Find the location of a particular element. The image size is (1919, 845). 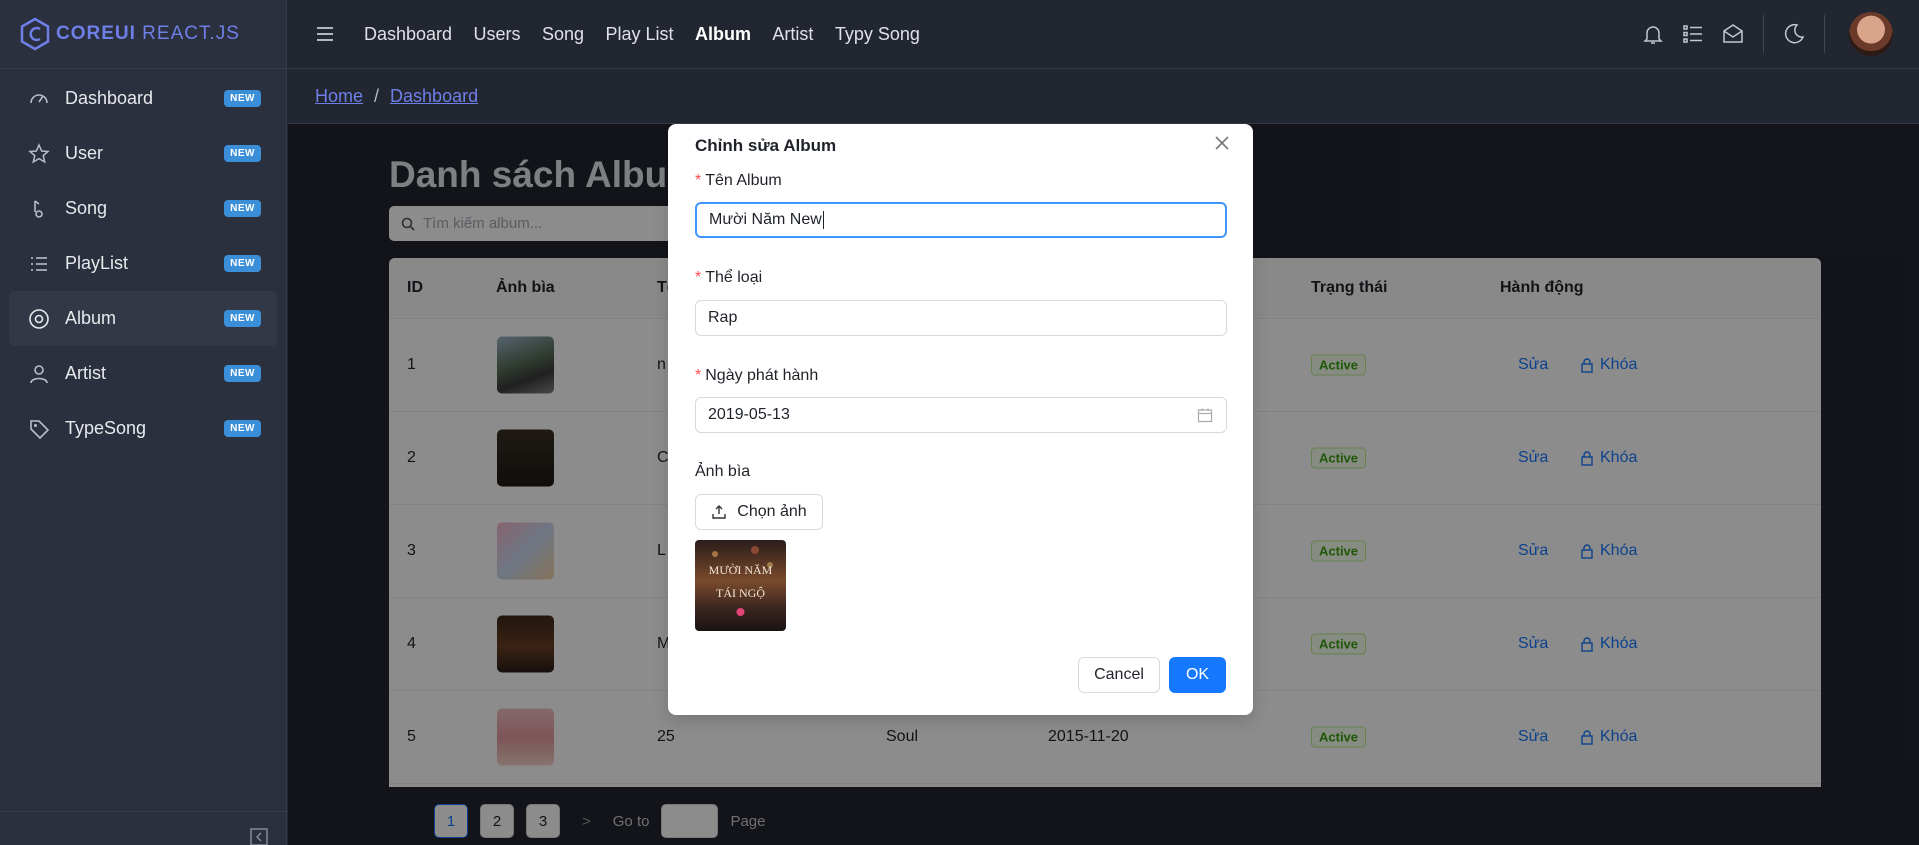

close-icon is located at coordinates (1222, 143).